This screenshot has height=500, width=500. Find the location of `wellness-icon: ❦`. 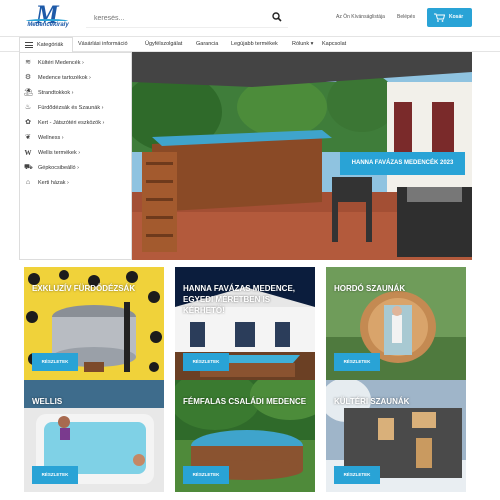

wellness-icon: ❦ is located at coordinates (28, 137).